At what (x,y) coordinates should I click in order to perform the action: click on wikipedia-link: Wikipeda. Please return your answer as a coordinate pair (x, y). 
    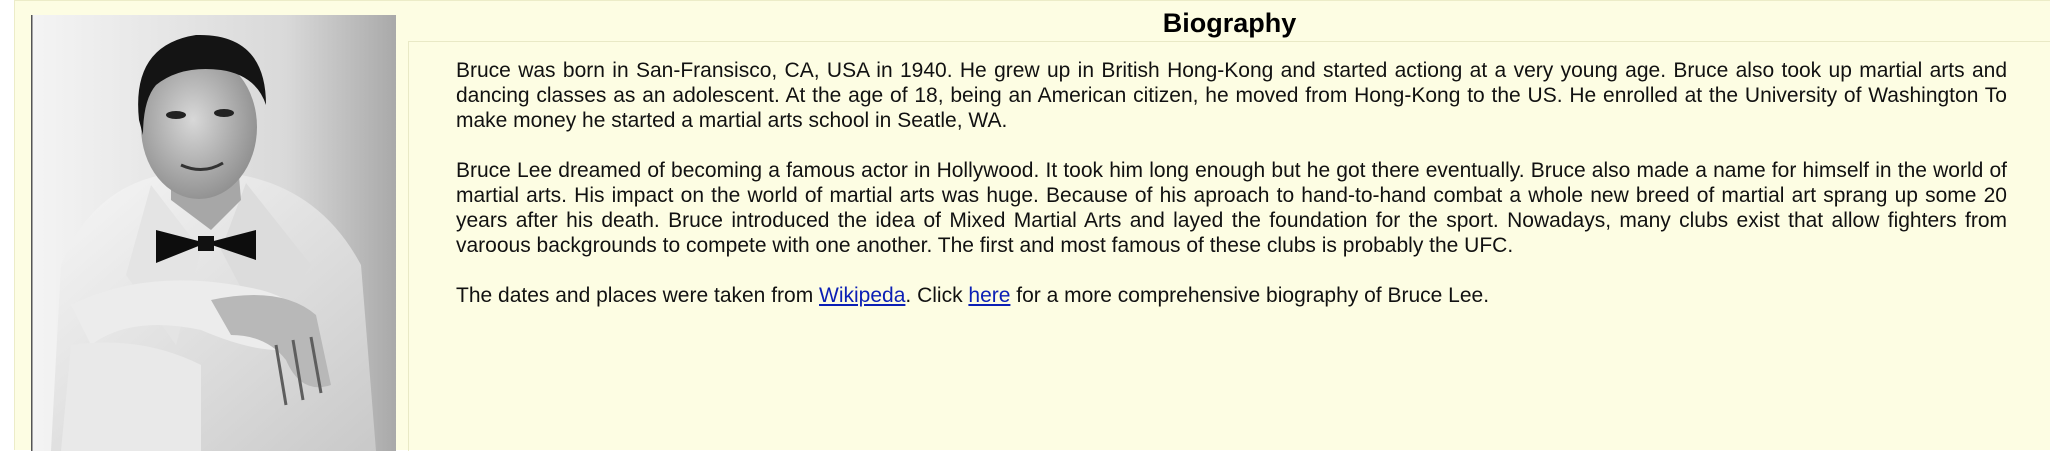
    Looking at the image, I should click on (862, 295).